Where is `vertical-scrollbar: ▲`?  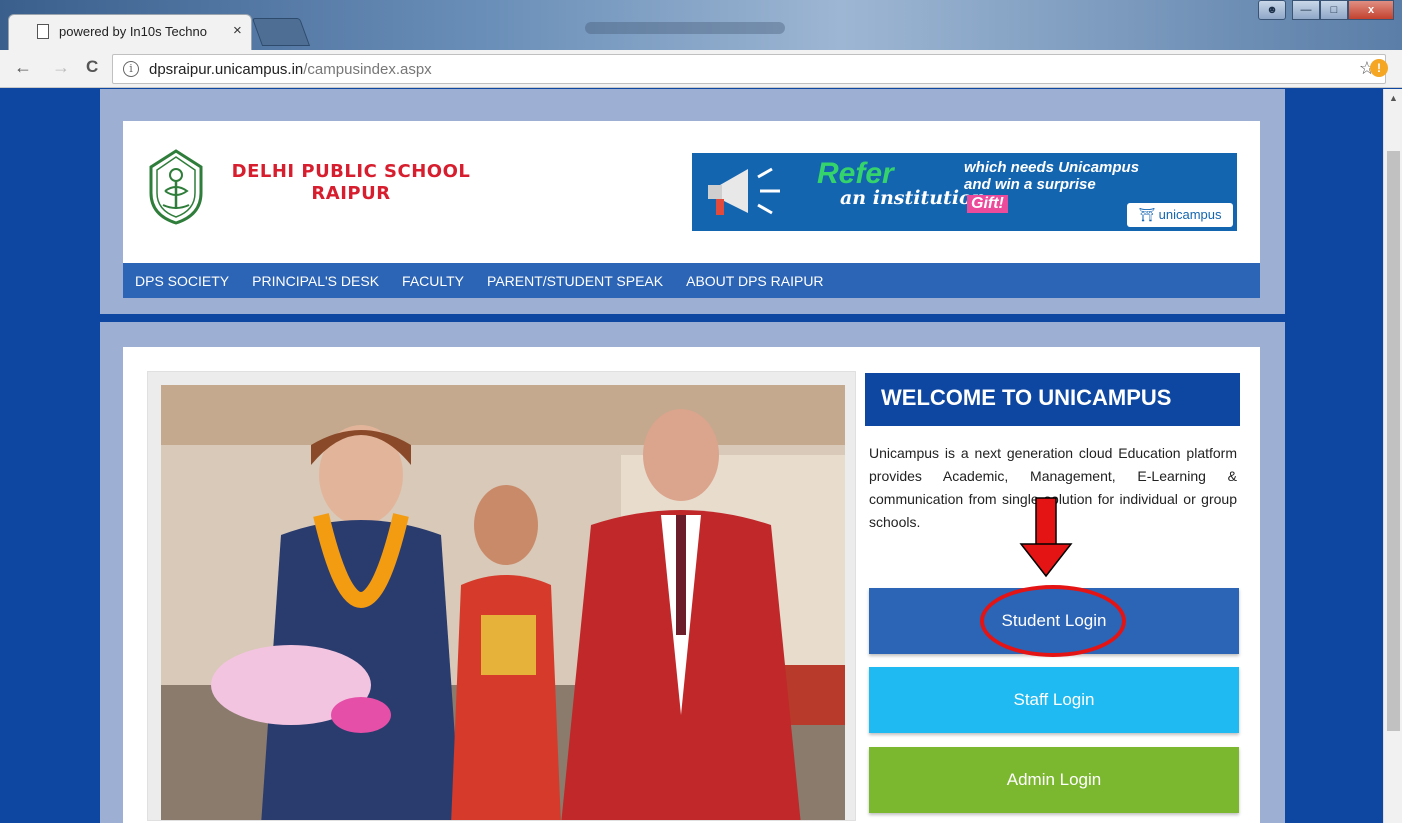 vertical-scrollbar: ▲ is located at coordinates (1392, 456).